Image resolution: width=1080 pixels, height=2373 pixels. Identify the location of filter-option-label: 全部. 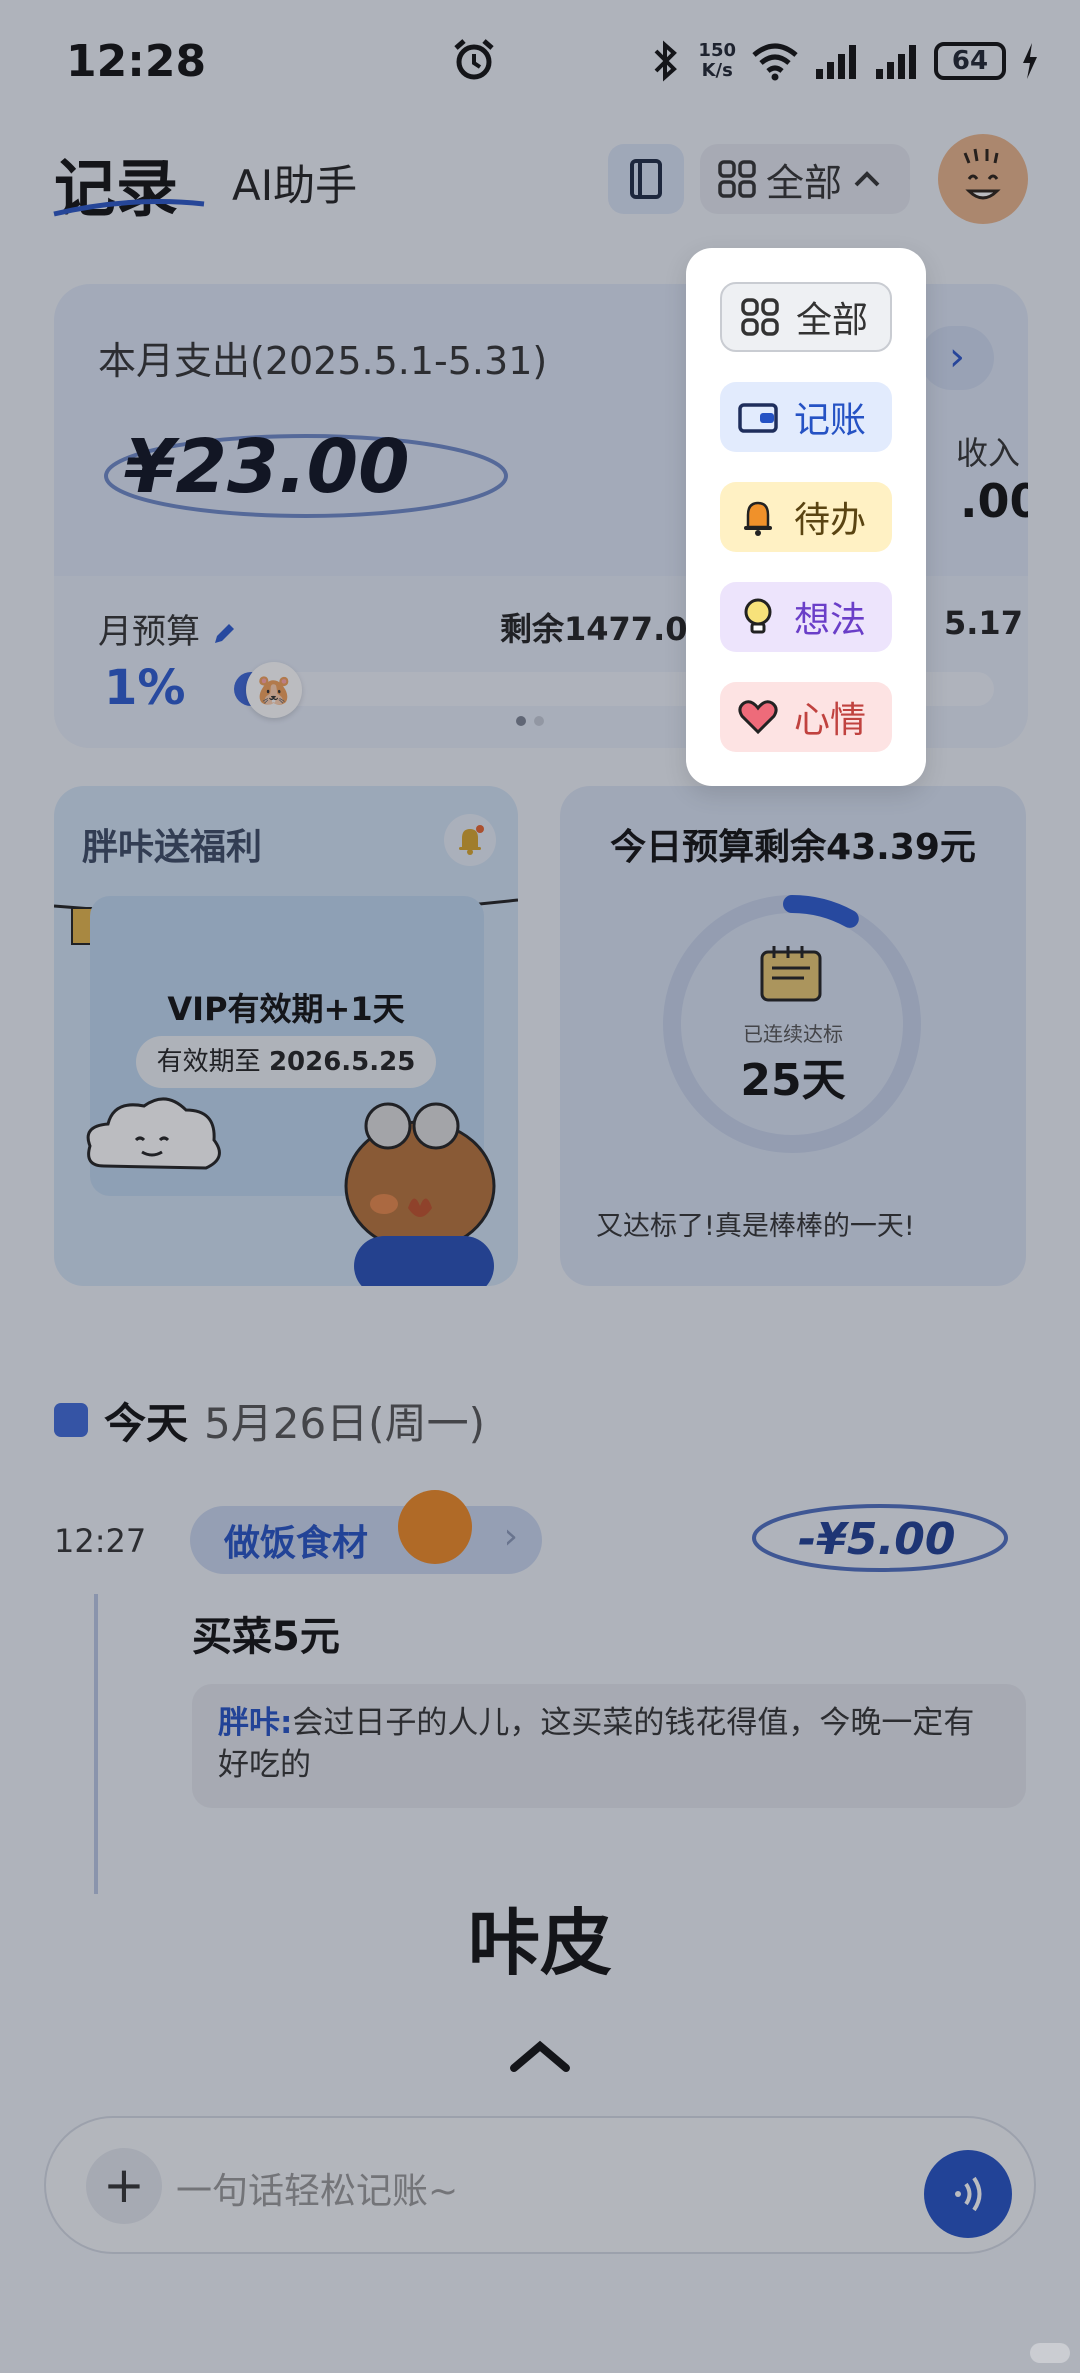
(832, 320).